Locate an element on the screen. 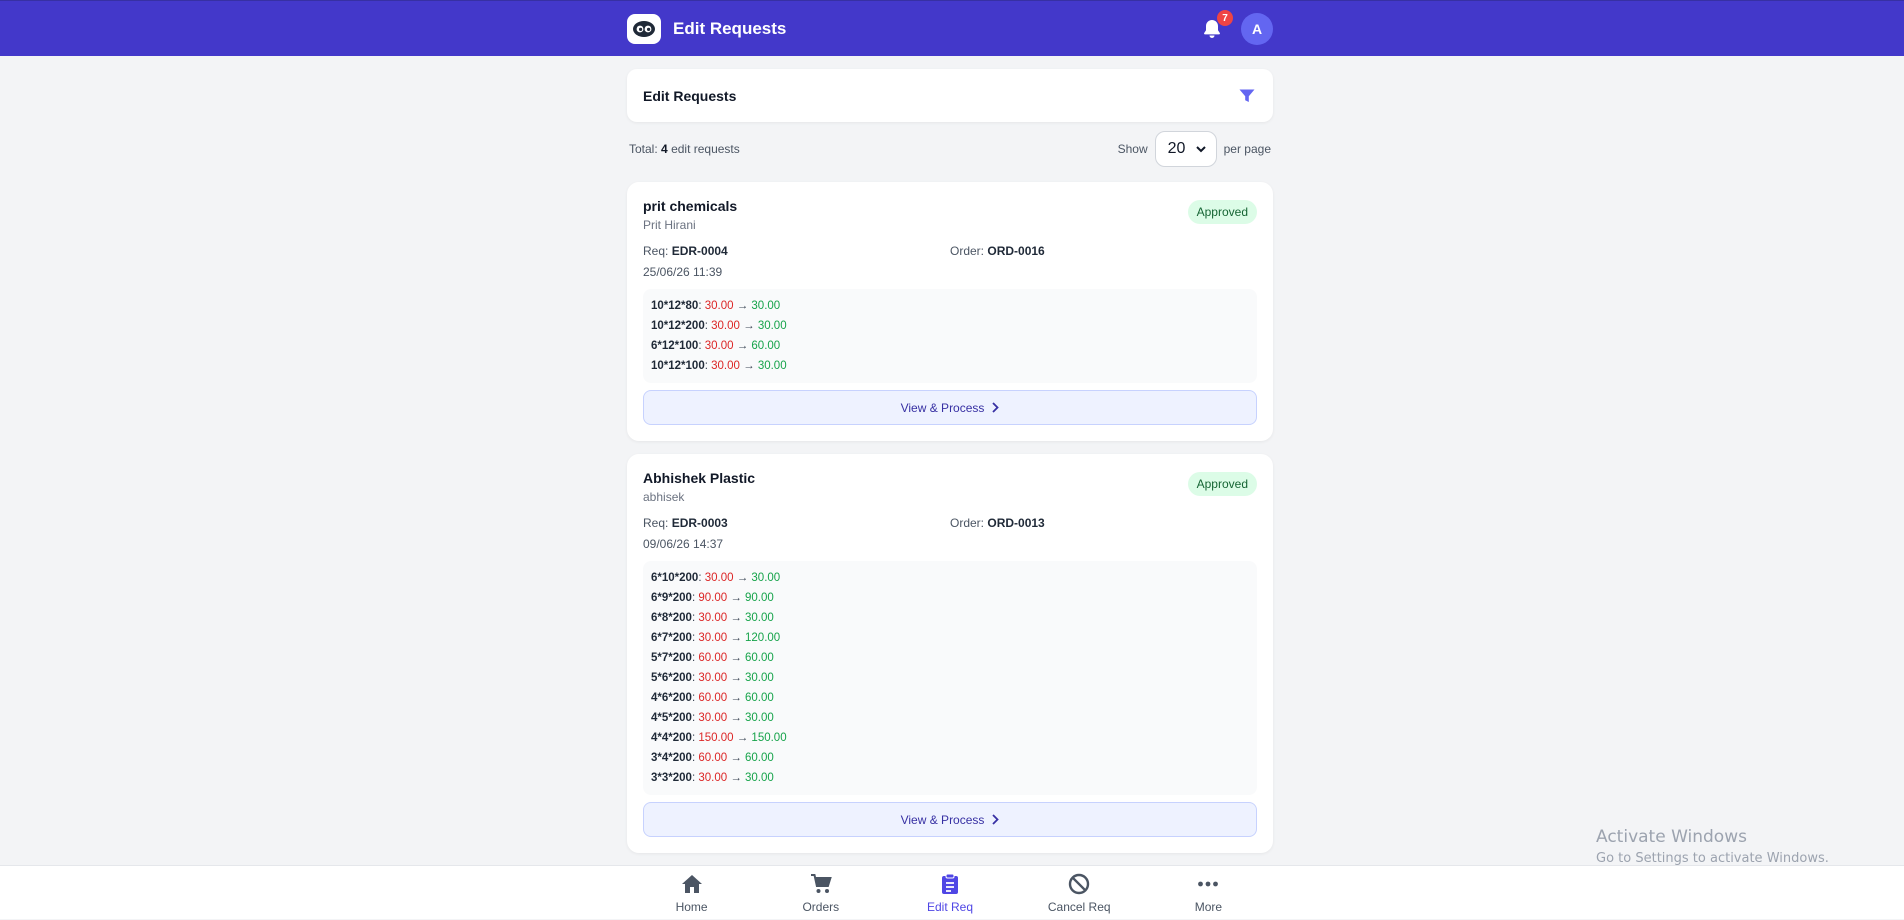 The width and height of the screenshot is (1904, 920). clipboard-icon is located at coordinates (950, 884).